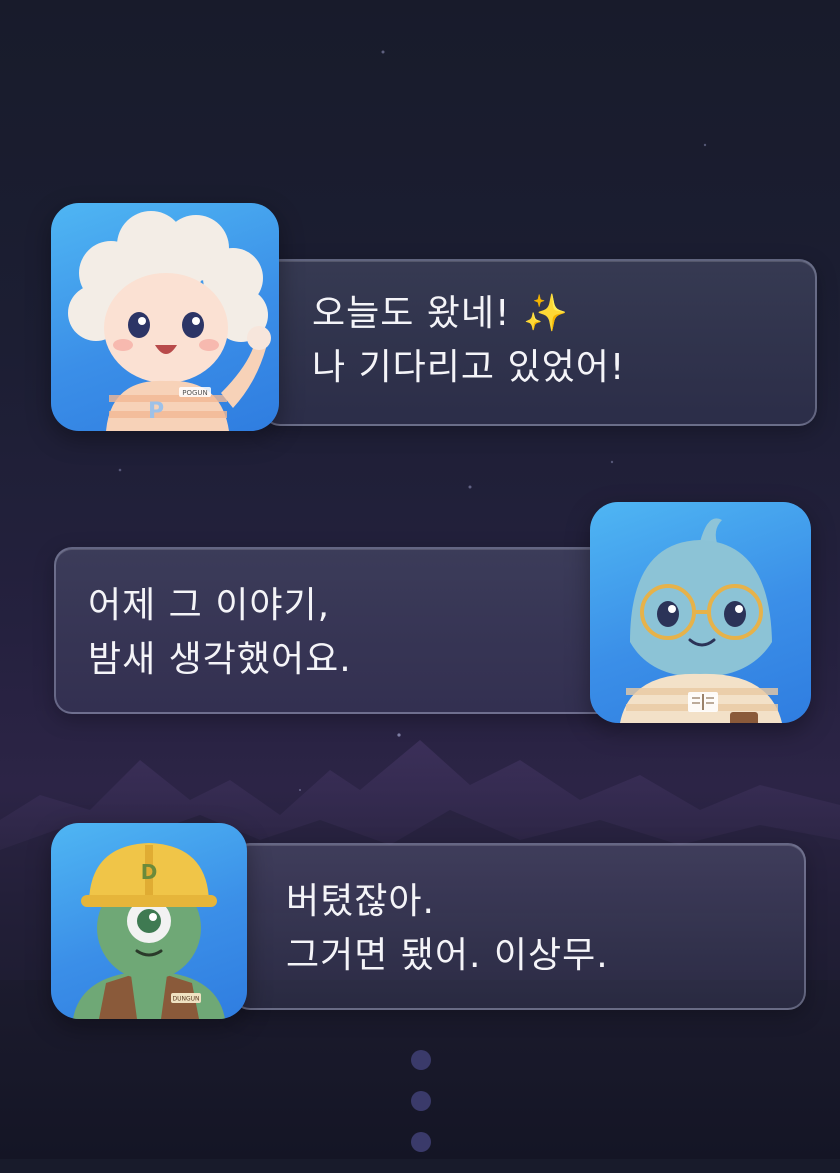  What do you see at coordinates (468, 341) in the screenshot?
I see `message-1-text: 오늘도 왔네! ✨ 나 기다리고 있었어!` at bounding box center [468, 341].